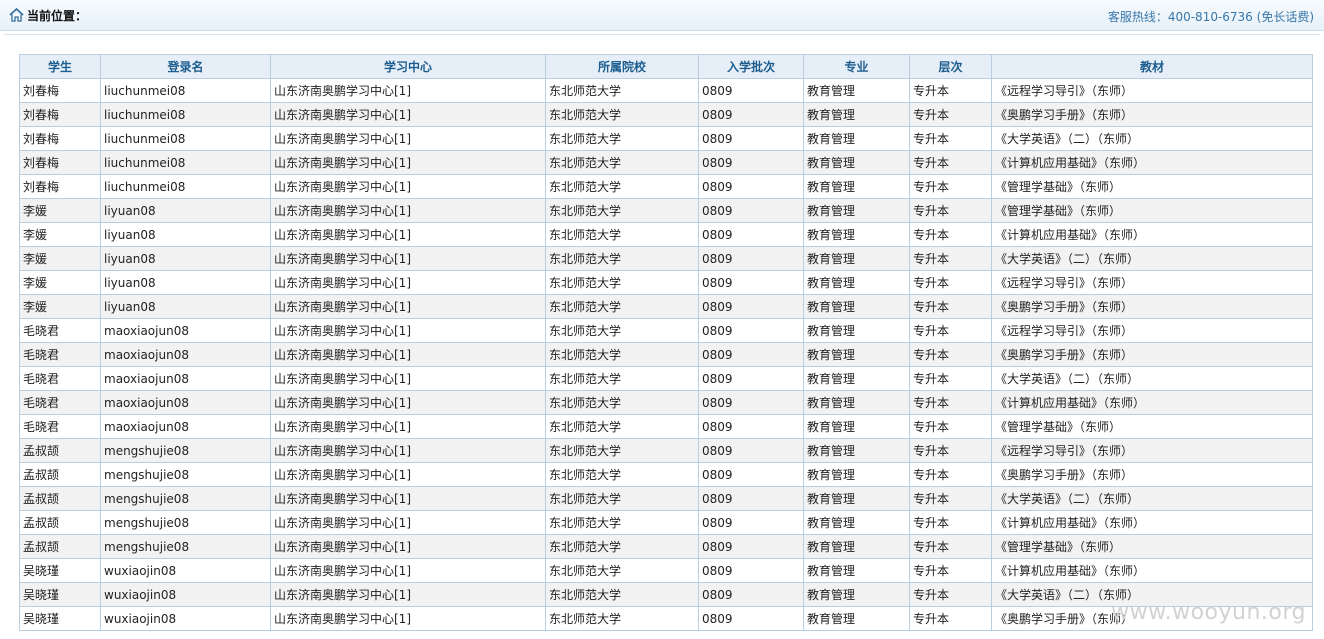 The image size is (1324, 639). What do you see at coordinates (185, 594) in the screenshot?
I see `login-cell: wuxiaojin08` at bounding box center [185, 594].